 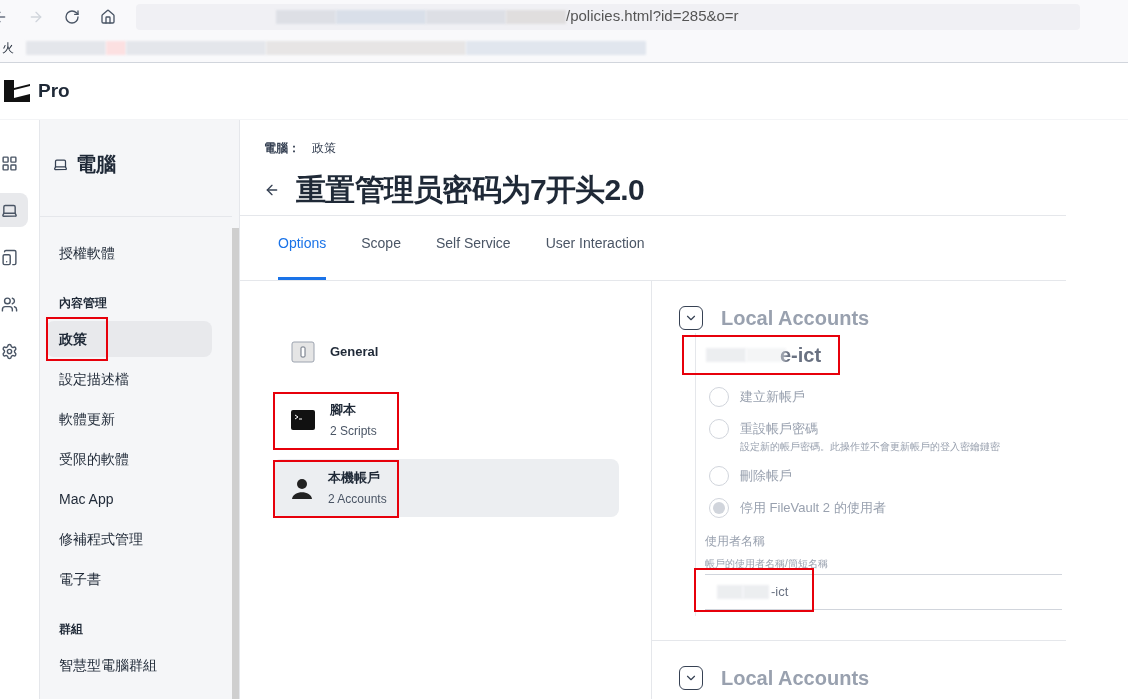 I want to click on radio-label: 建立新帳戶, so click(x=772, y=397).